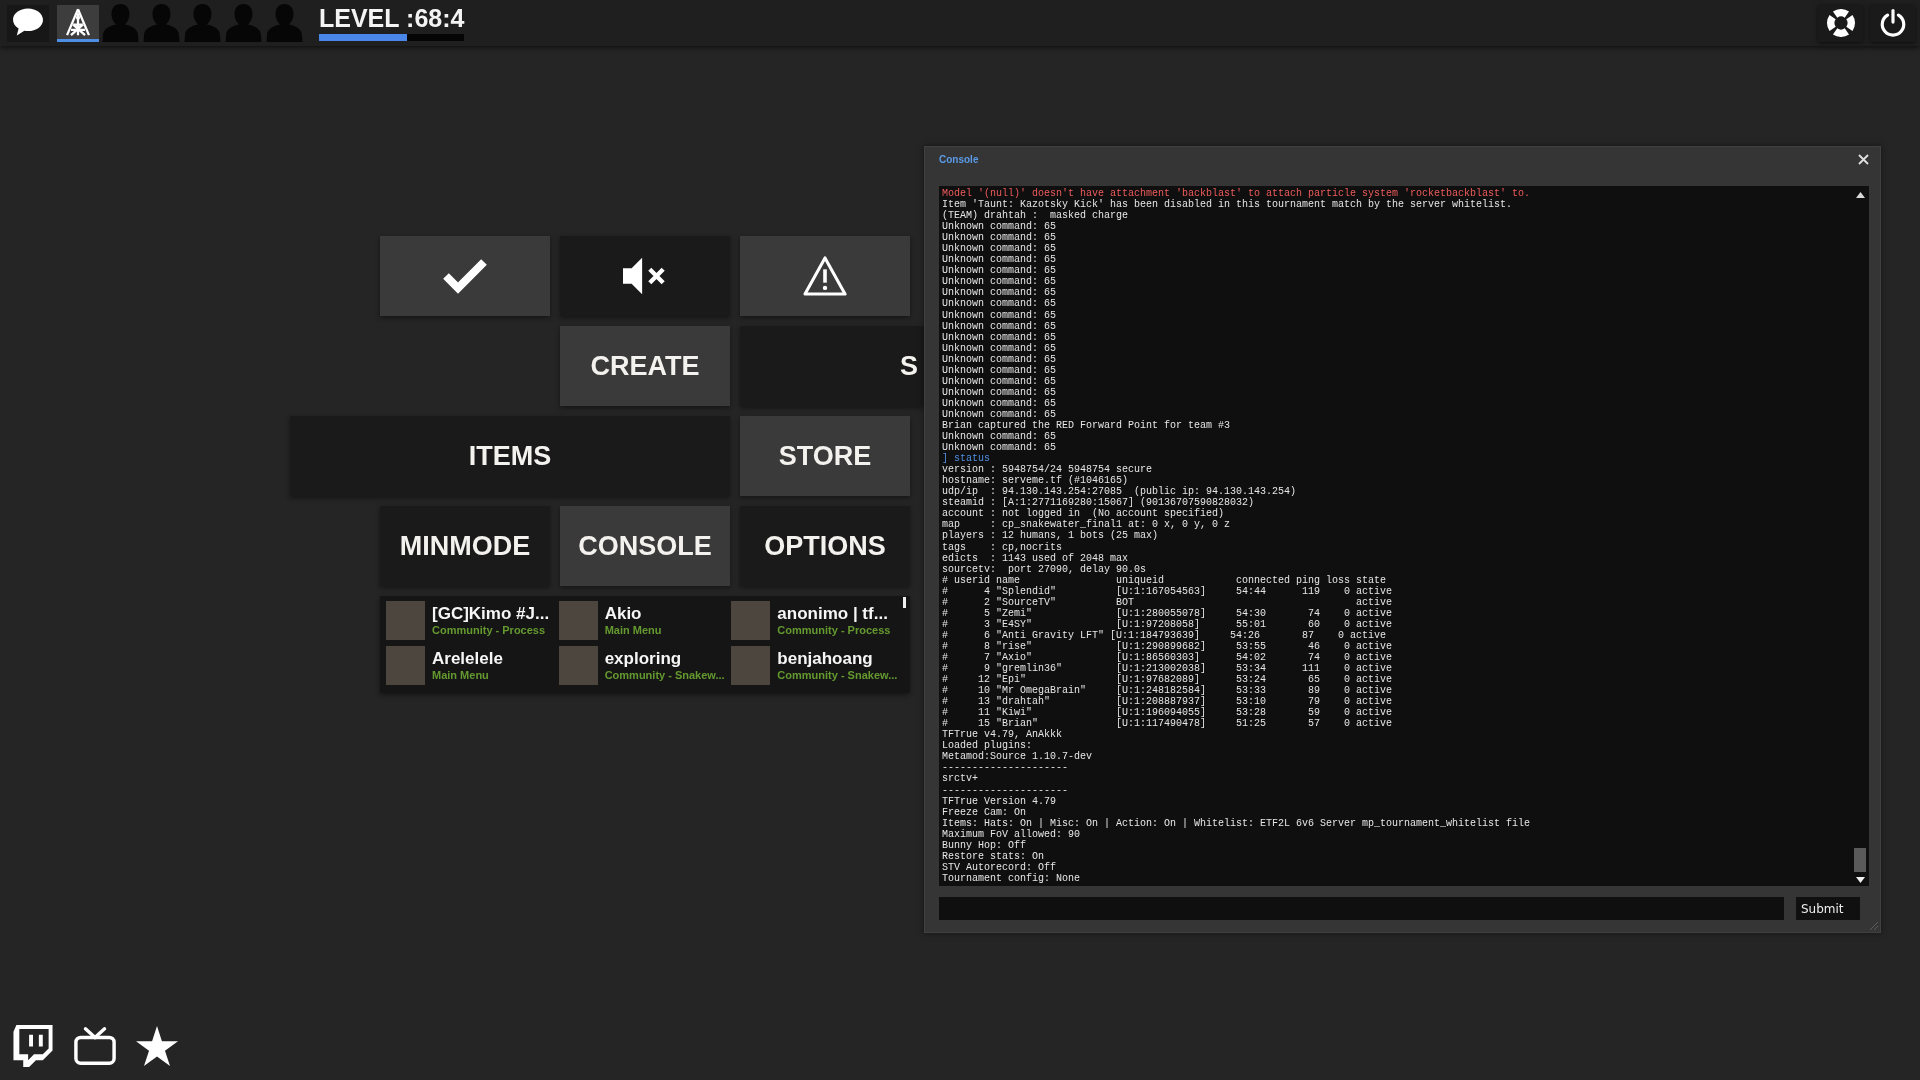  I want to click on console-line: udp/ip : 94.130.143.254:27085 (public ip: 94.130.143.254), so click(1119, 492).